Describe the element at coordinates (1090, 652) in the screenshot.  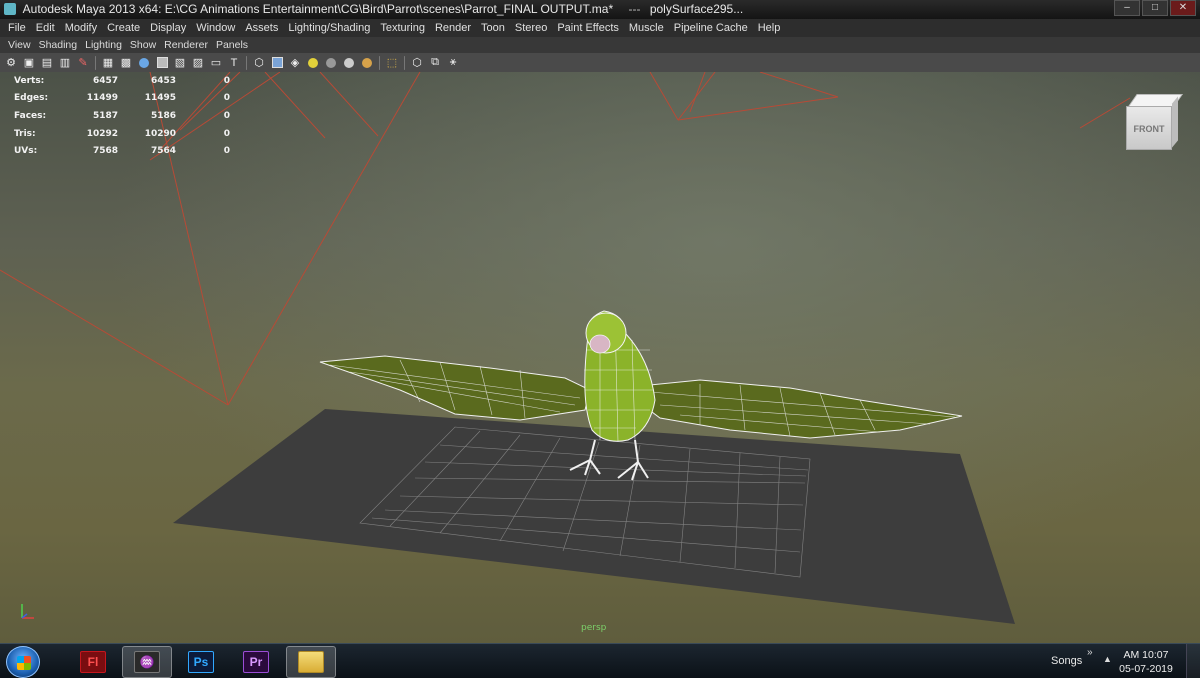
I see `chevron-double-icon: »` at that location.